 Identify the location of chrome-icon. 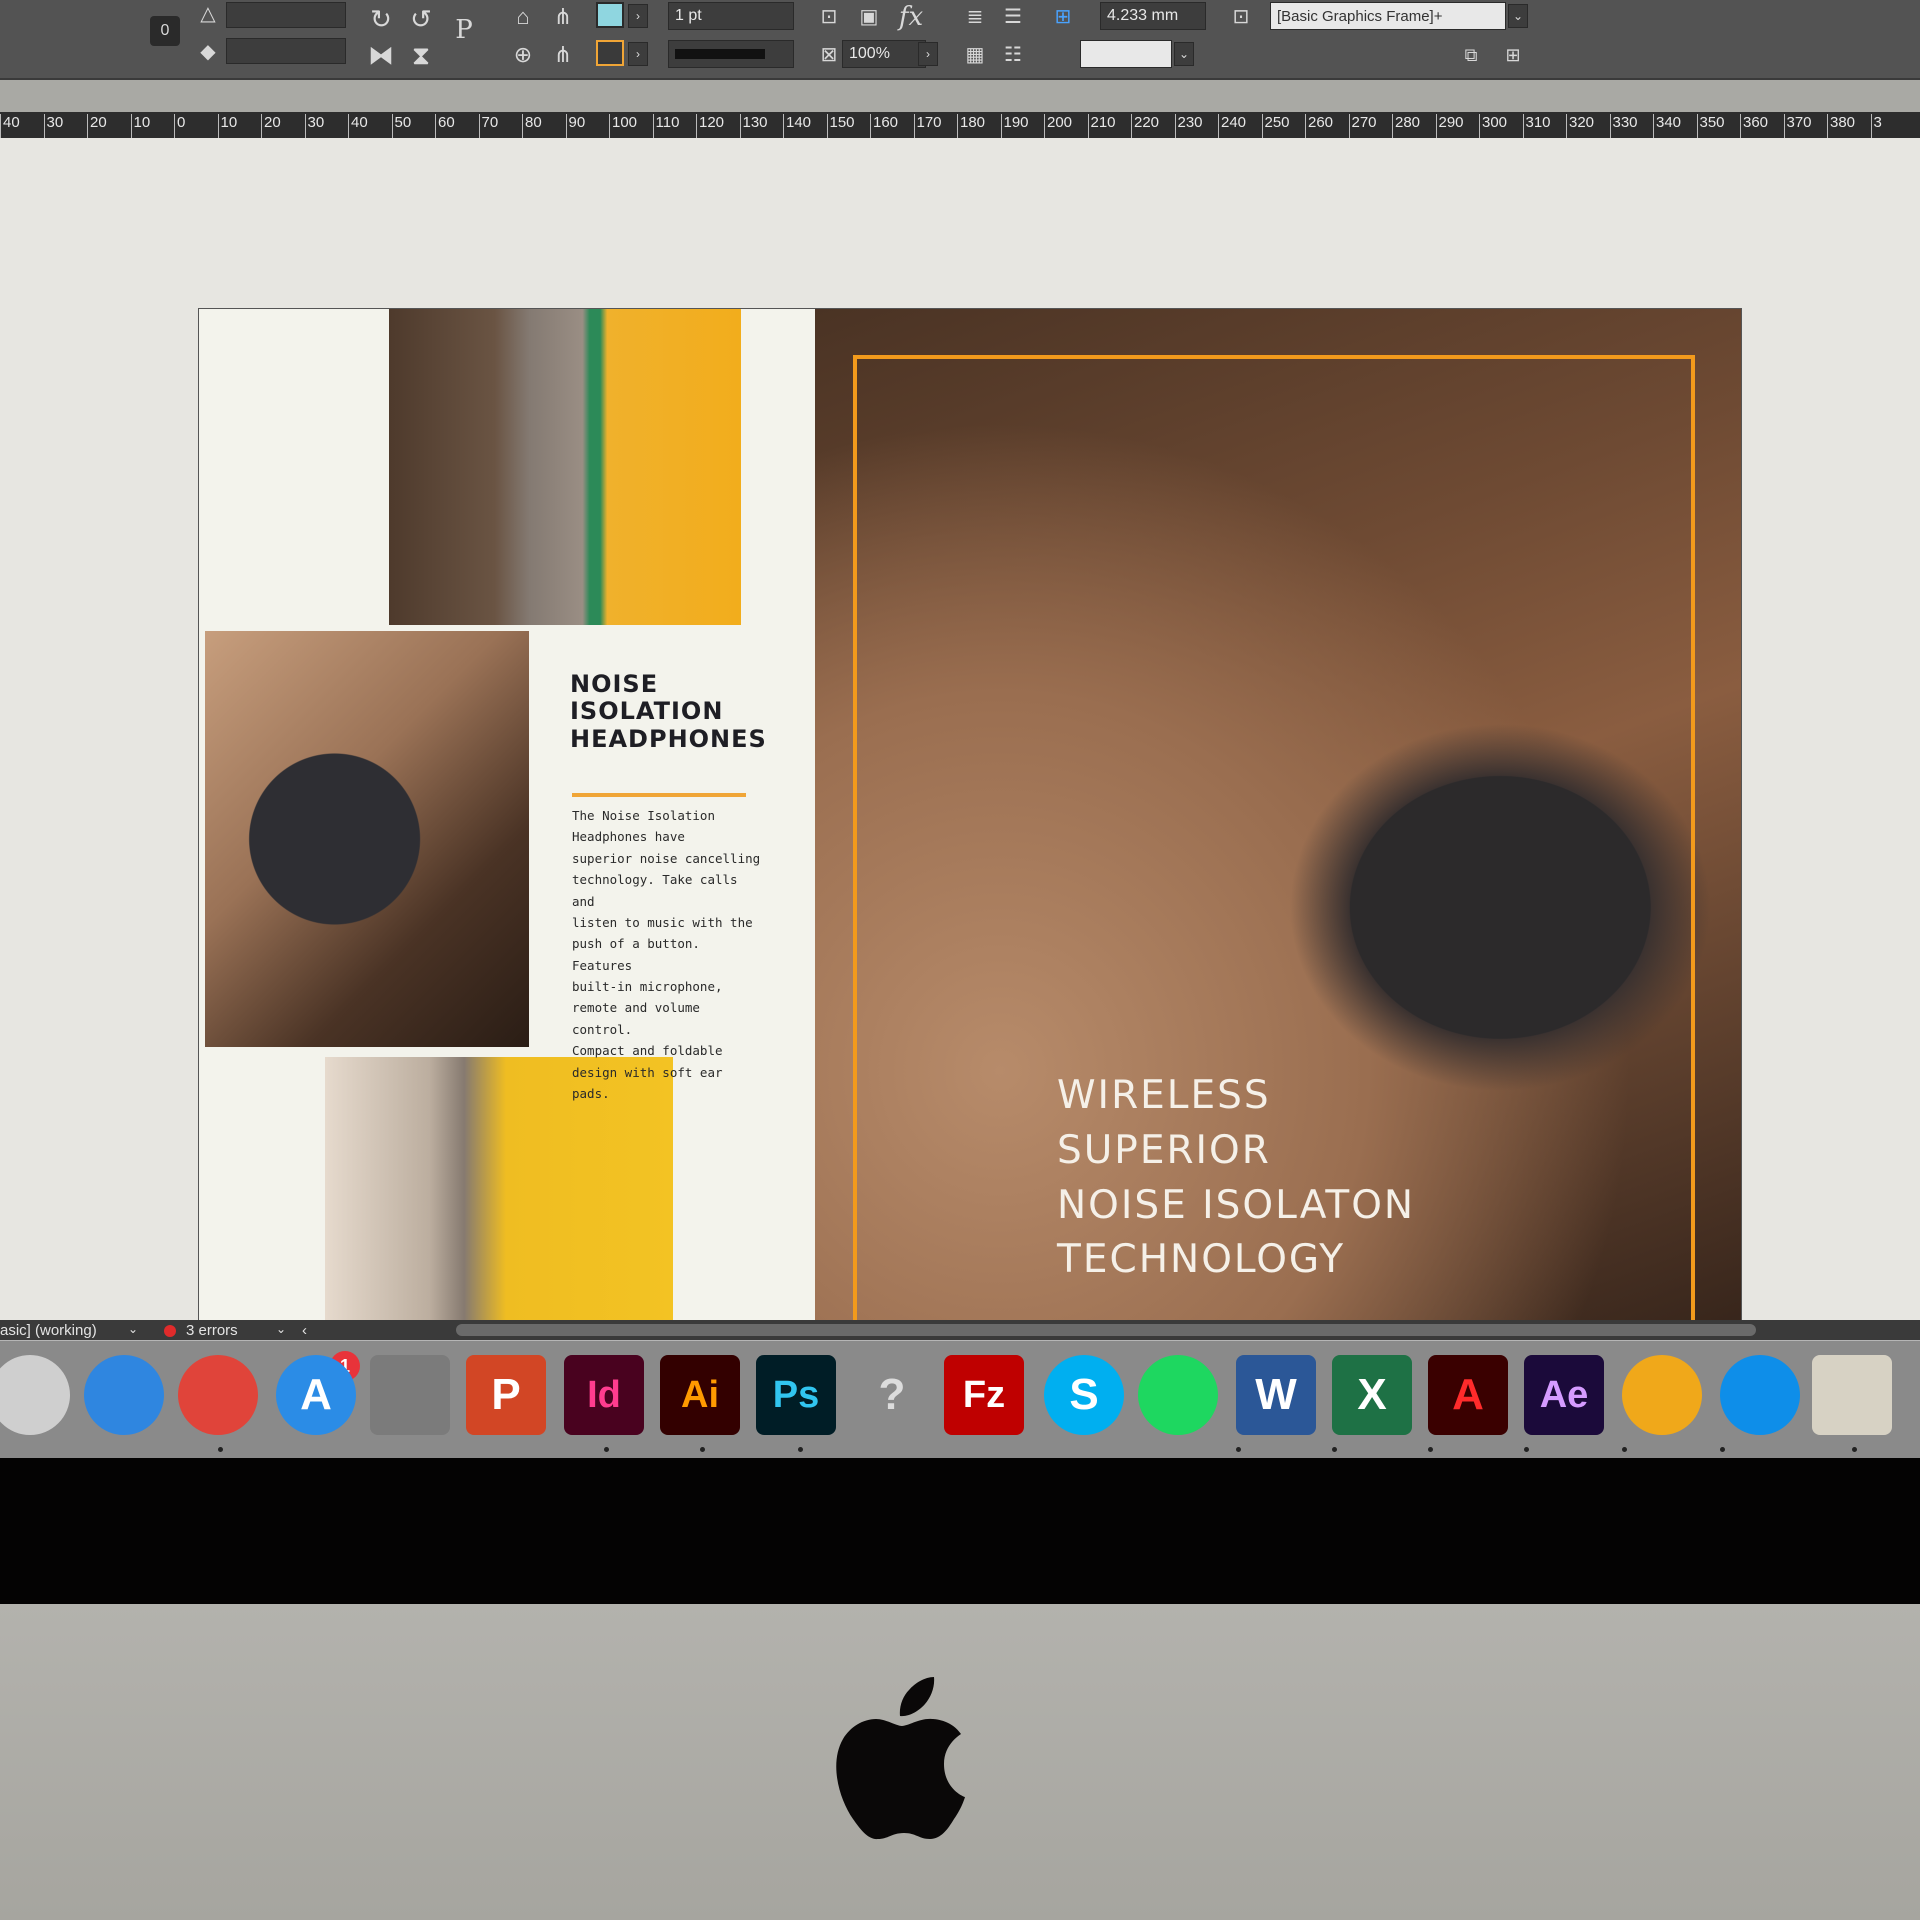
(218, 1395).